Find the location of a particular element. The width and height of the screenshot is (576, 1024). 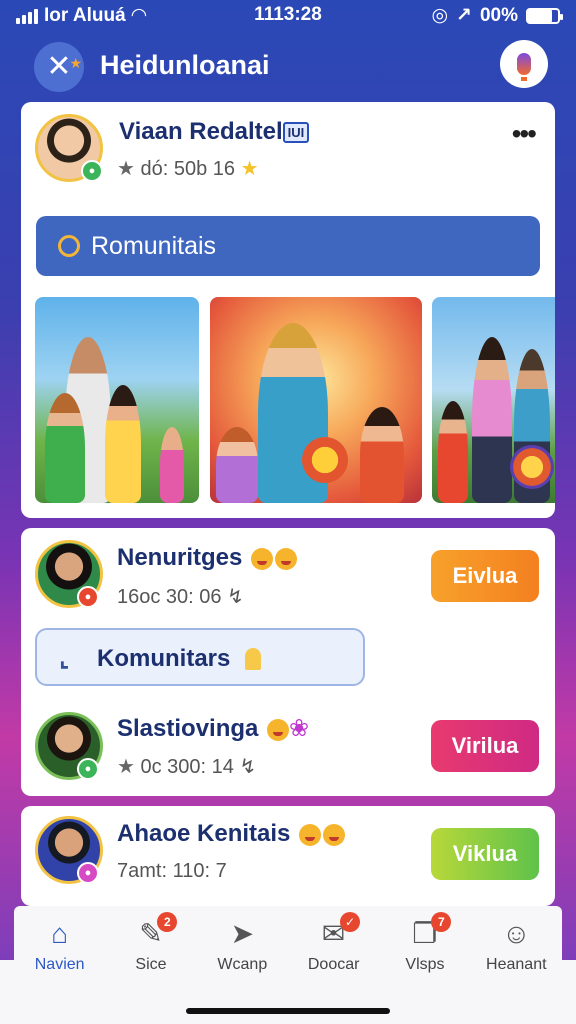

profile-name-text: Viaan Redaltel is located at coordinates (201, 131).